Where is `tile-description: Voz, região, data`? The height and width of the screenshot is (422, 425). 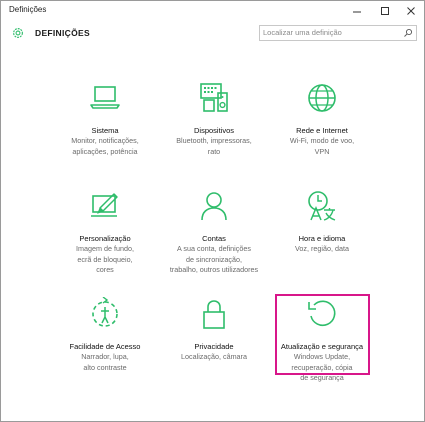 tile-description: Voz, região, data is located at coordinates (322, 249).